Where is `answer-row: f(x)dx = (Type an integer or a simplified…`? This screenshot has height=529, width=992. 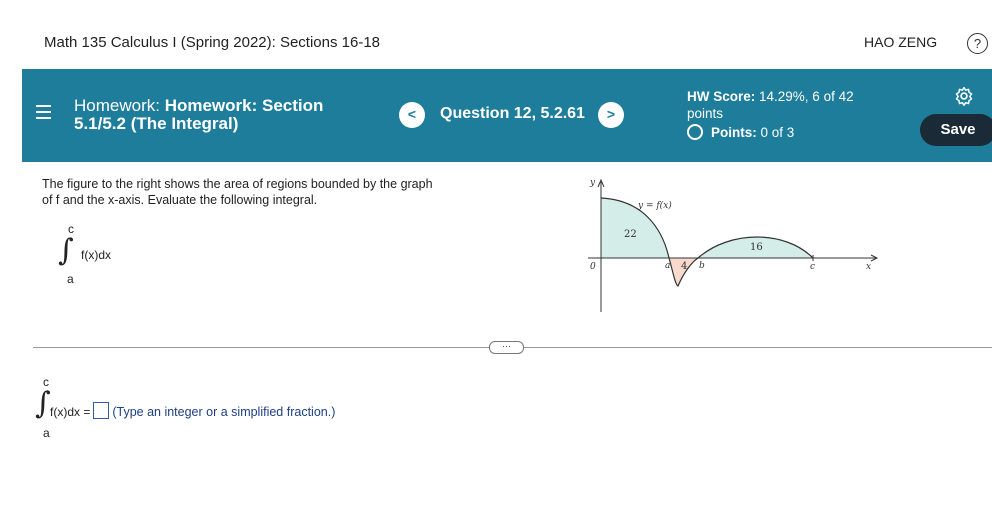
answer-row: f(x)dx = (Type an integer or a simplified… is located at coordinates (192, 410).